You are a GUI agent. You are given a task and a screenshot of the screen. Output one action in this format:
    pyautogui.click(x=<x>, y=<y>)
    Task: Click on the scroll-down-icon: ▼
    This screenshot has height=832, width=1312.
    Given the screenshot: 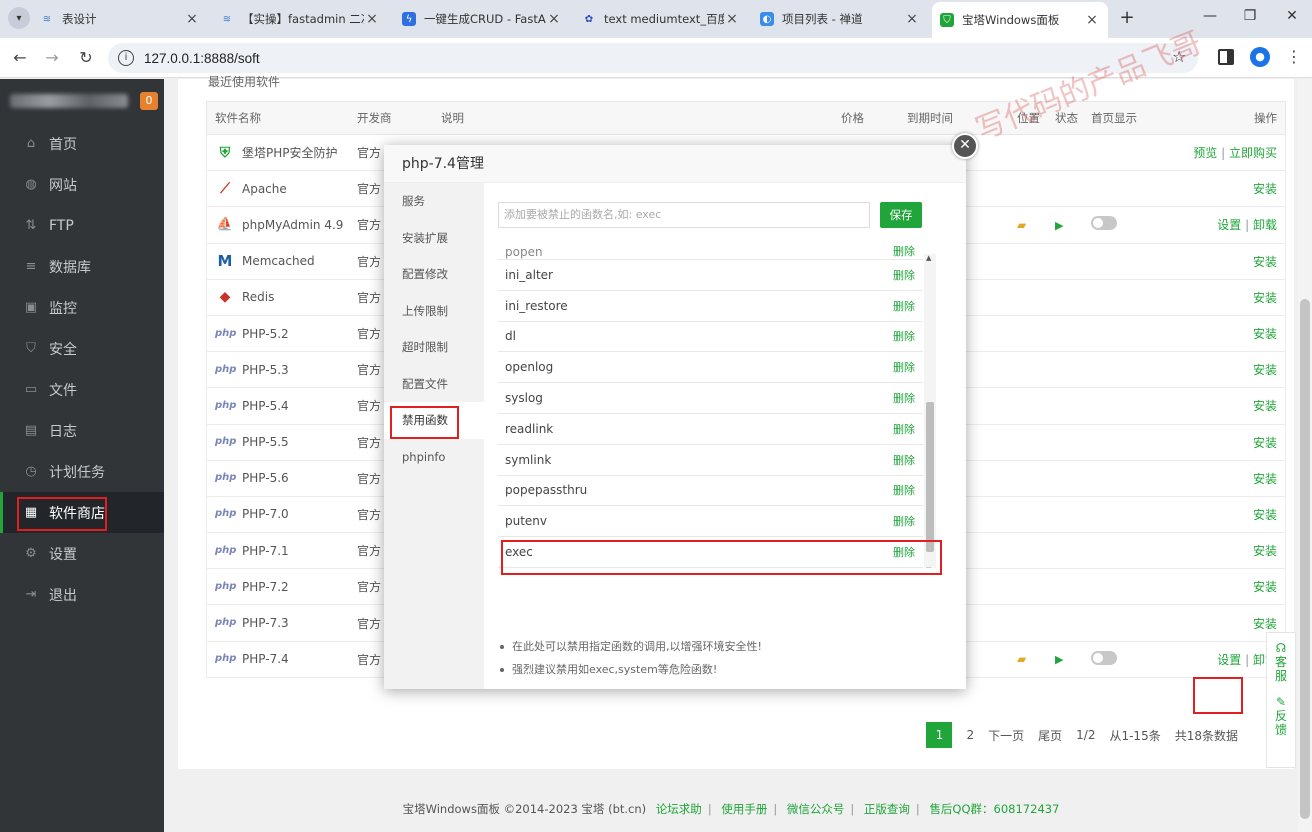 What is the action you would take?
    pyautogui.click(x=928, y=567)
    